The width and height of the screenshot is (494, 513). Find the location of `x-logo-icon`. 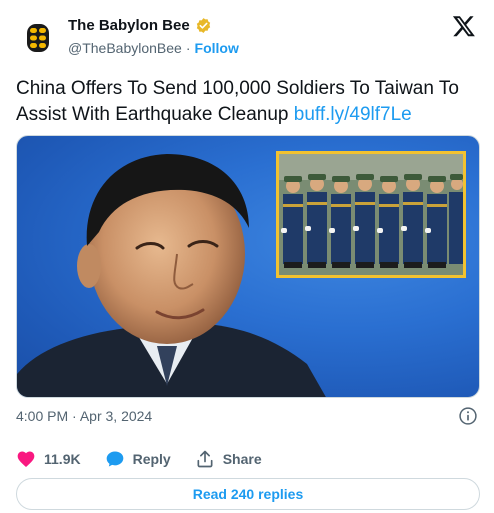

x-logo-icon is located at coordinates (464, 26).